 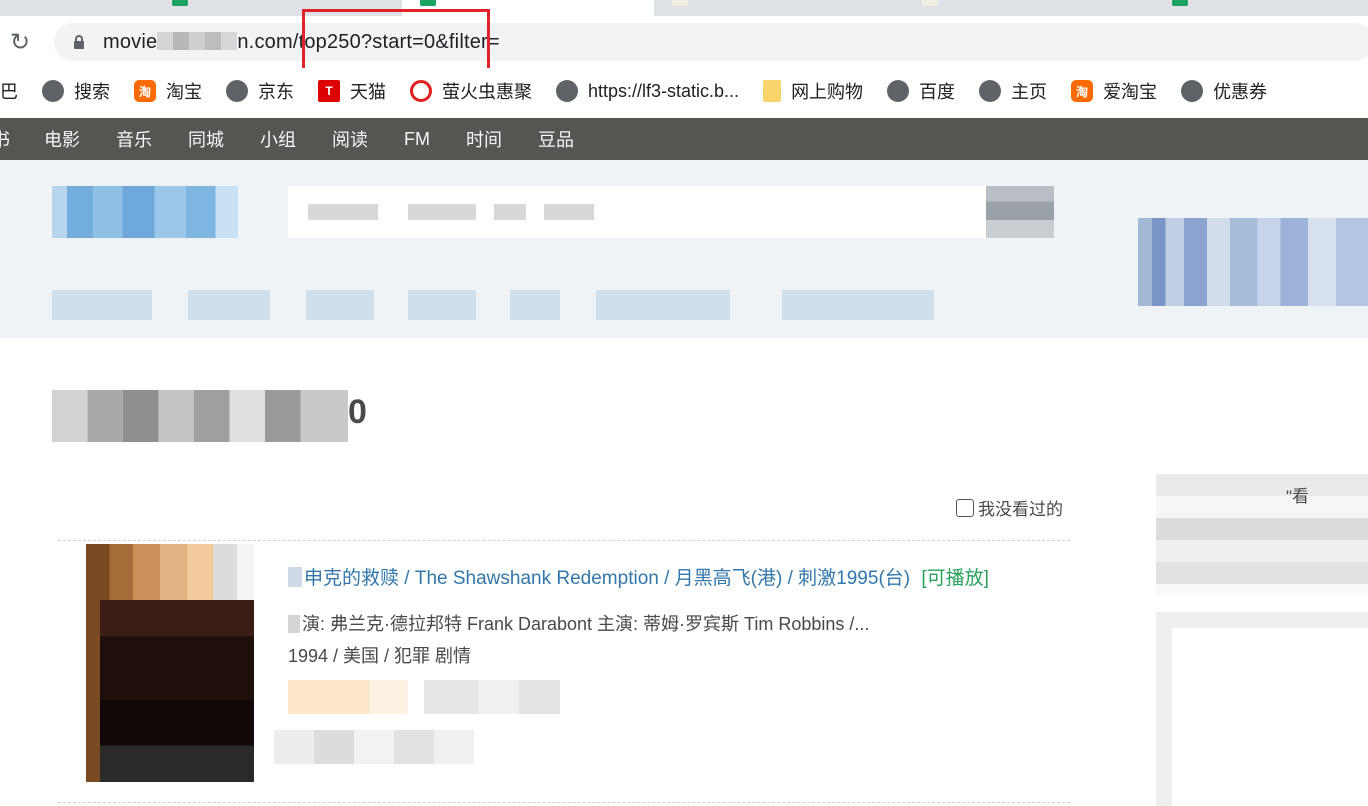 I want to click on page-title: 0, so click(x=357, y=412).